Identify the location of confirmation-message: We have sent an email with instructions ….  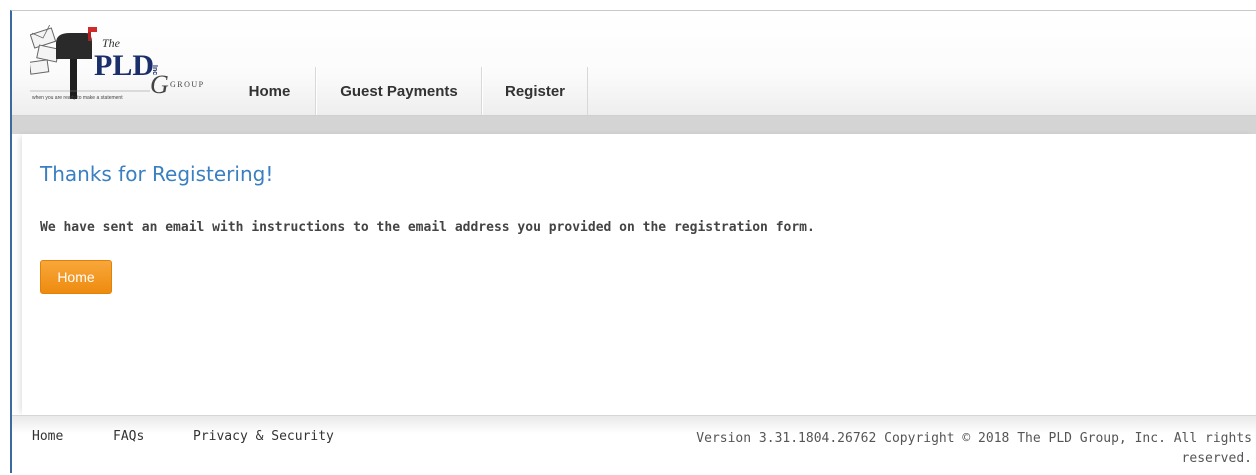
(427, 227).